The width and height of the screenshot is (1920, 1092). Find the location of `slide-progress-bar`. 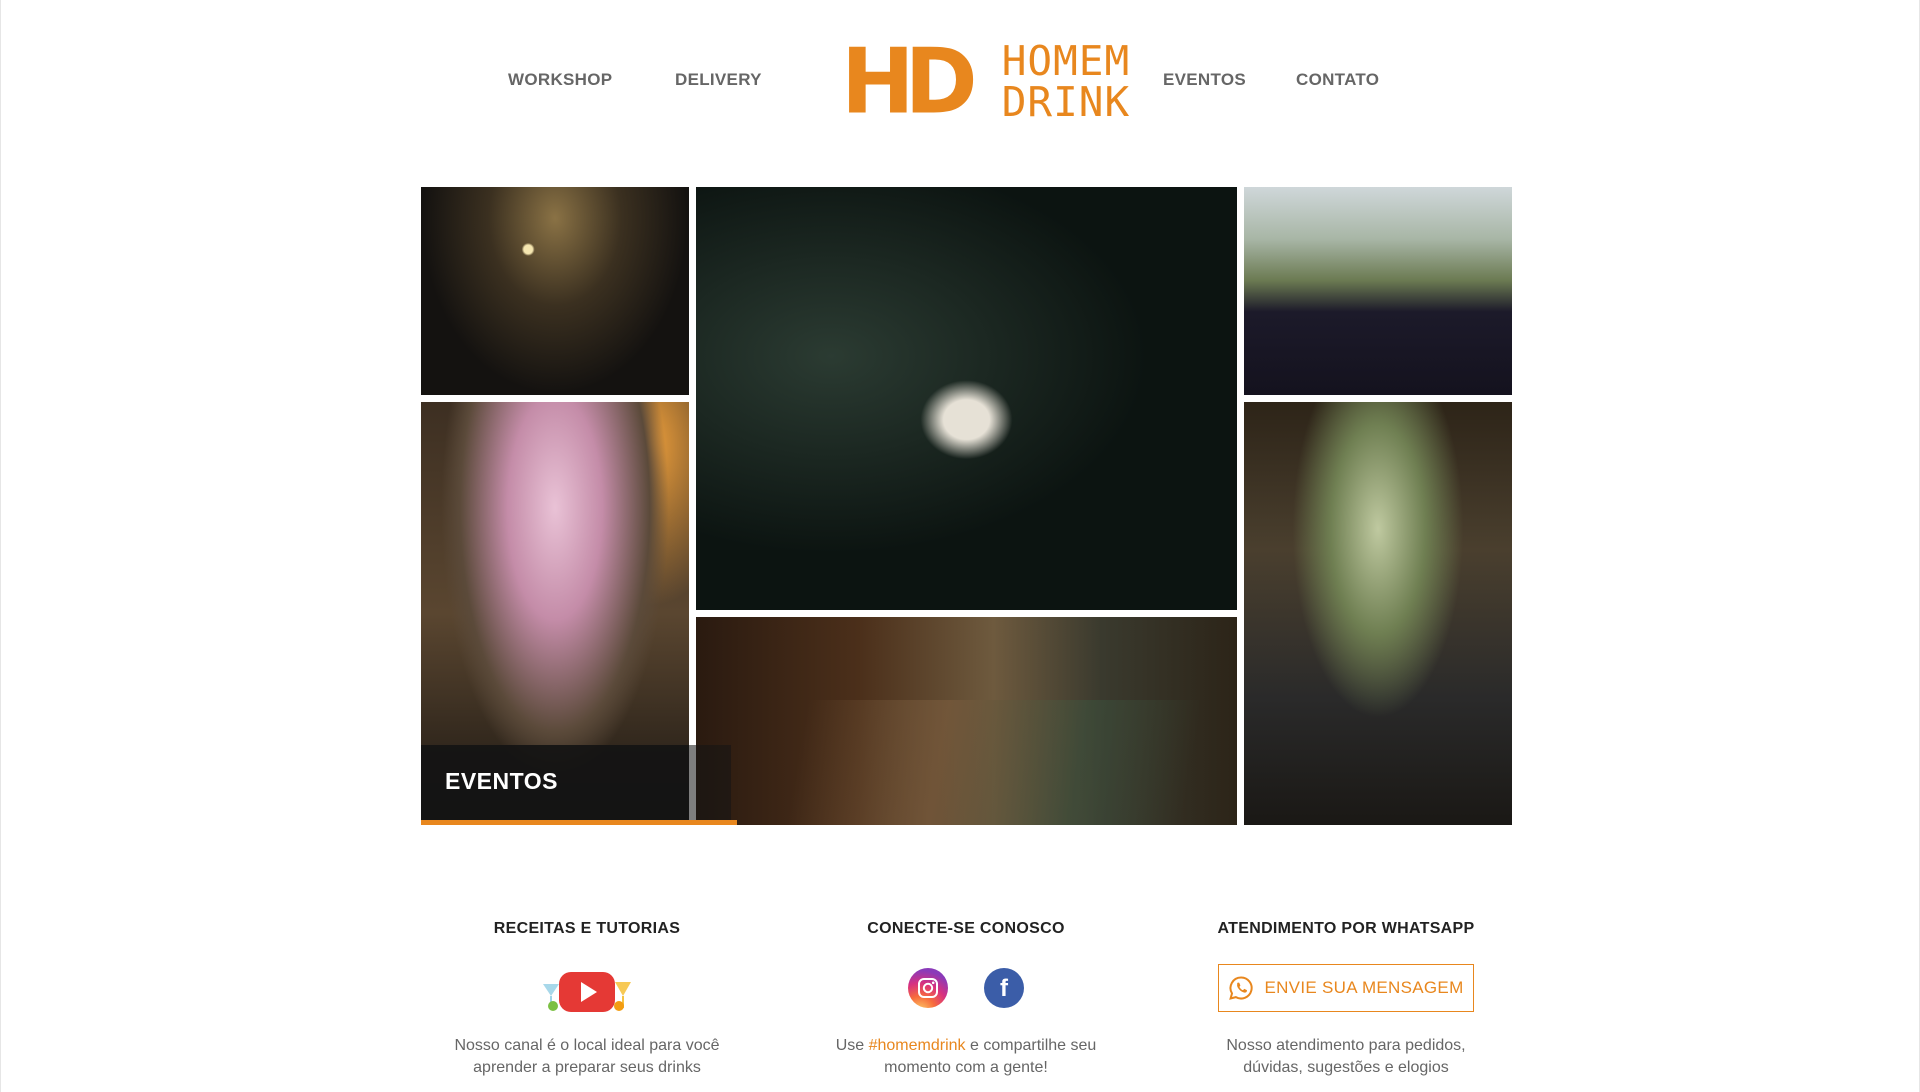

slide-progress-bar is located at coordinates (579, 822).